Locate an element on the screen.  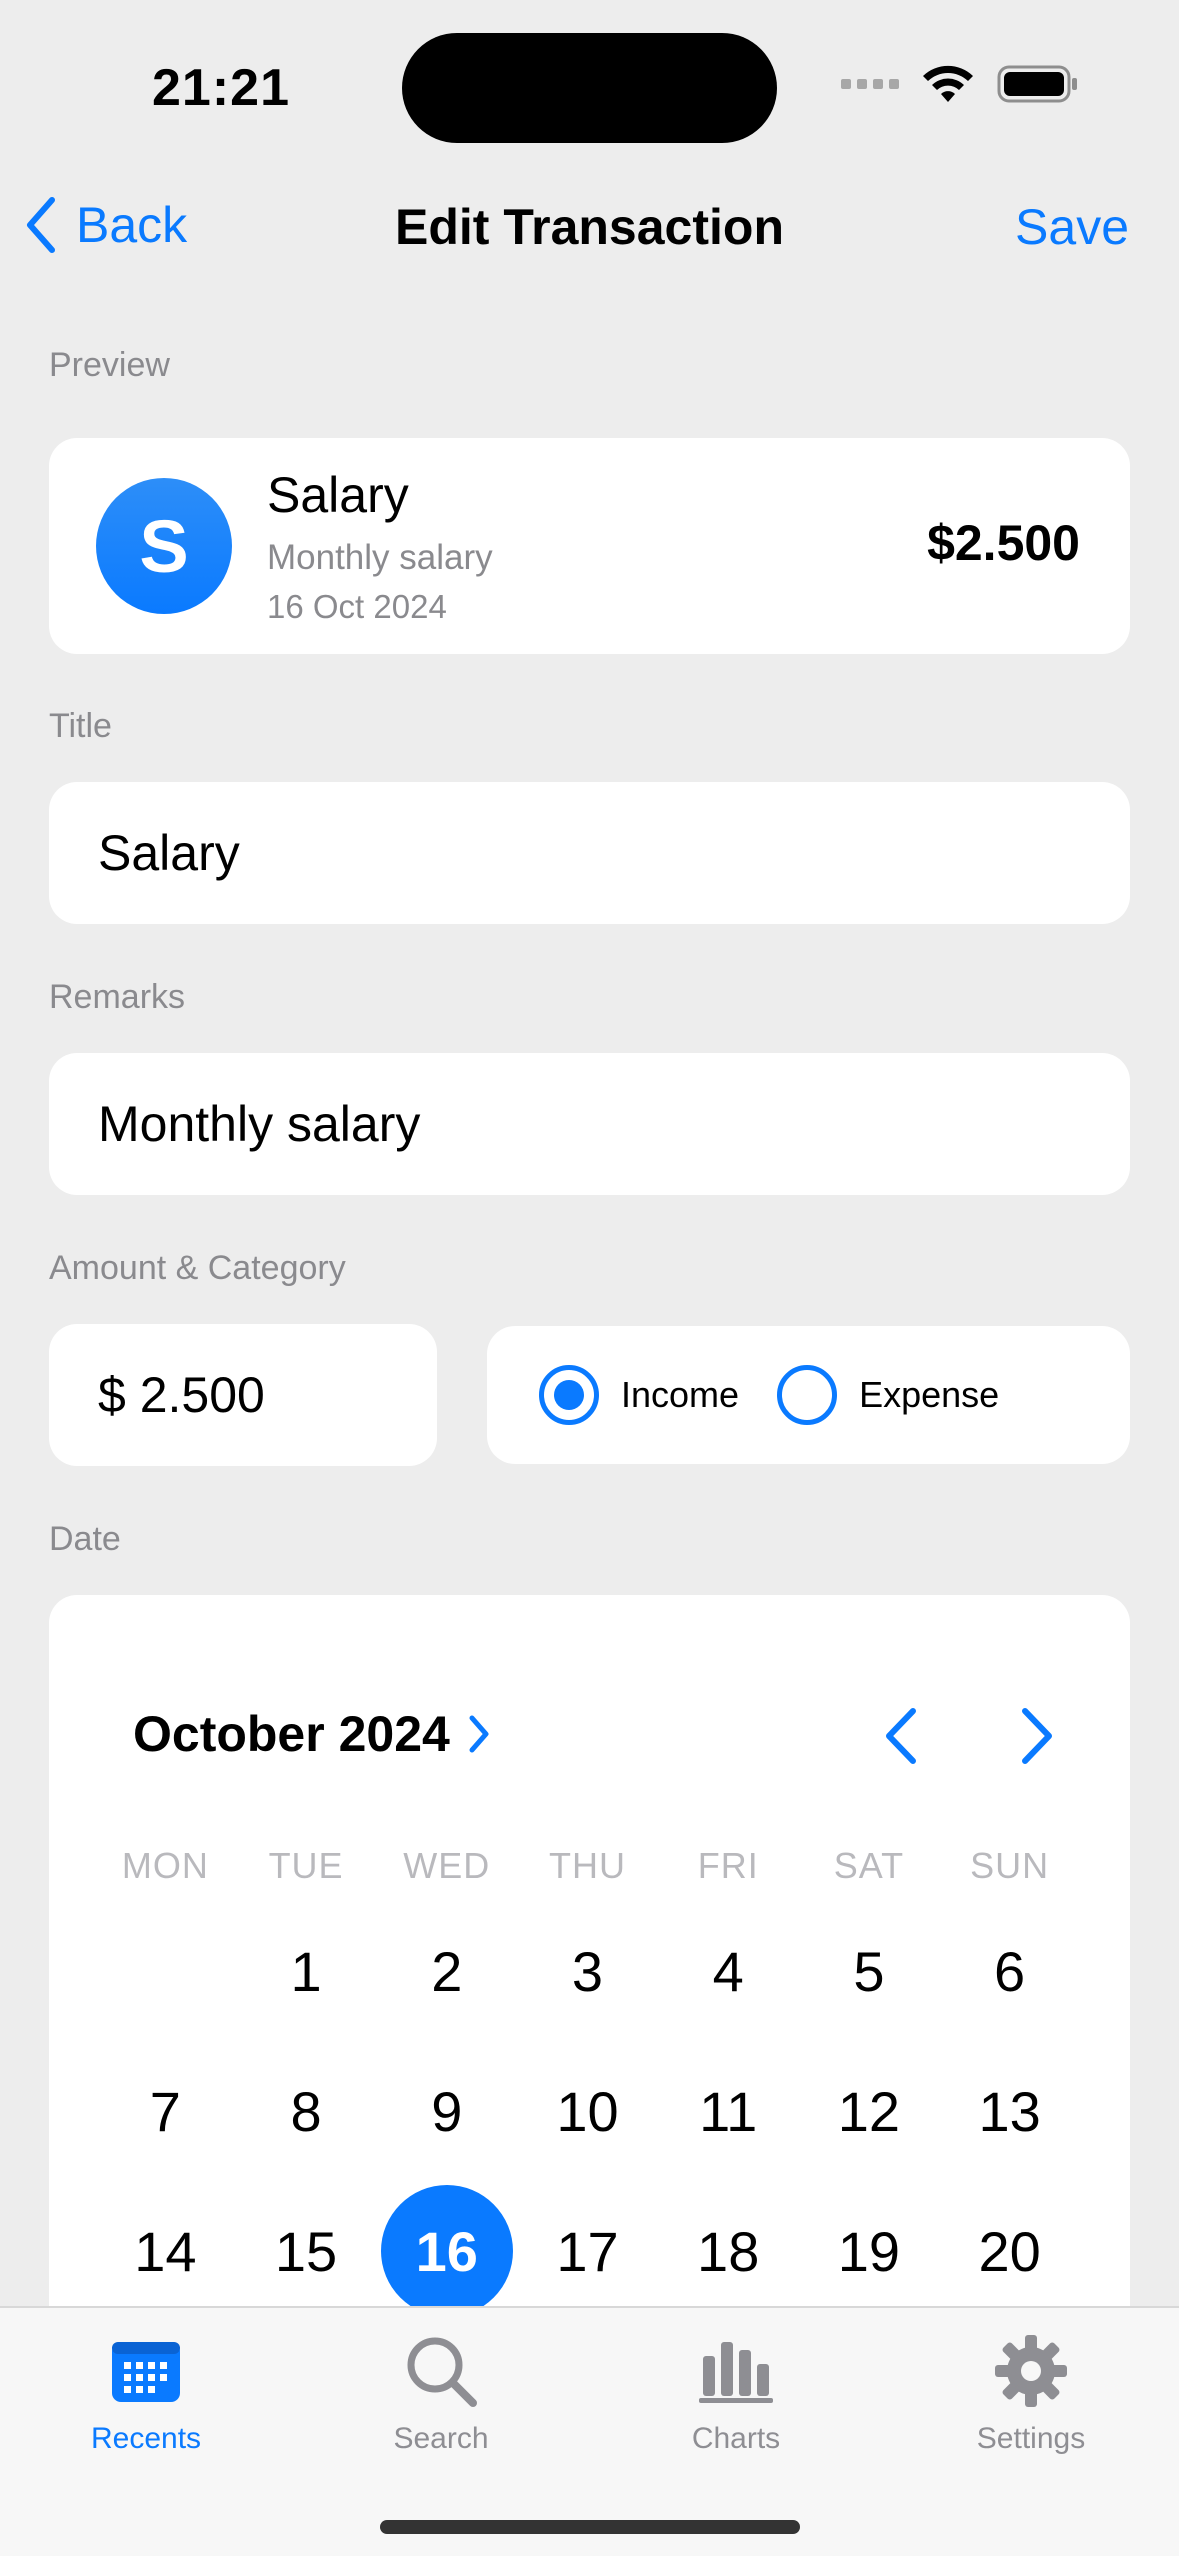
title-input is located at coordinates (589, 853).